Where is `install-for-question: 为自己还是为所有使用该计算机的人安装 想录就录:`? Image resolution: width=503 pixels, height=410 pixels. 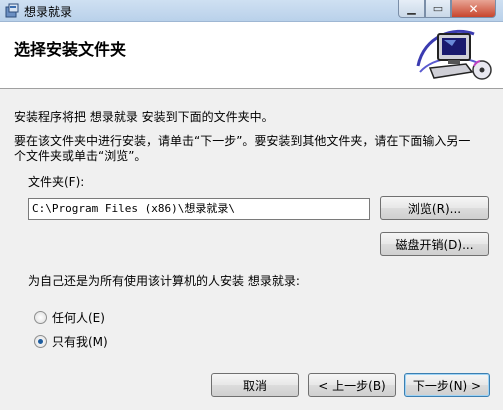
install-for-question: 为自己还是为所有使用该计算机的人安装 想录就录: is located at coordinates (164, 281).